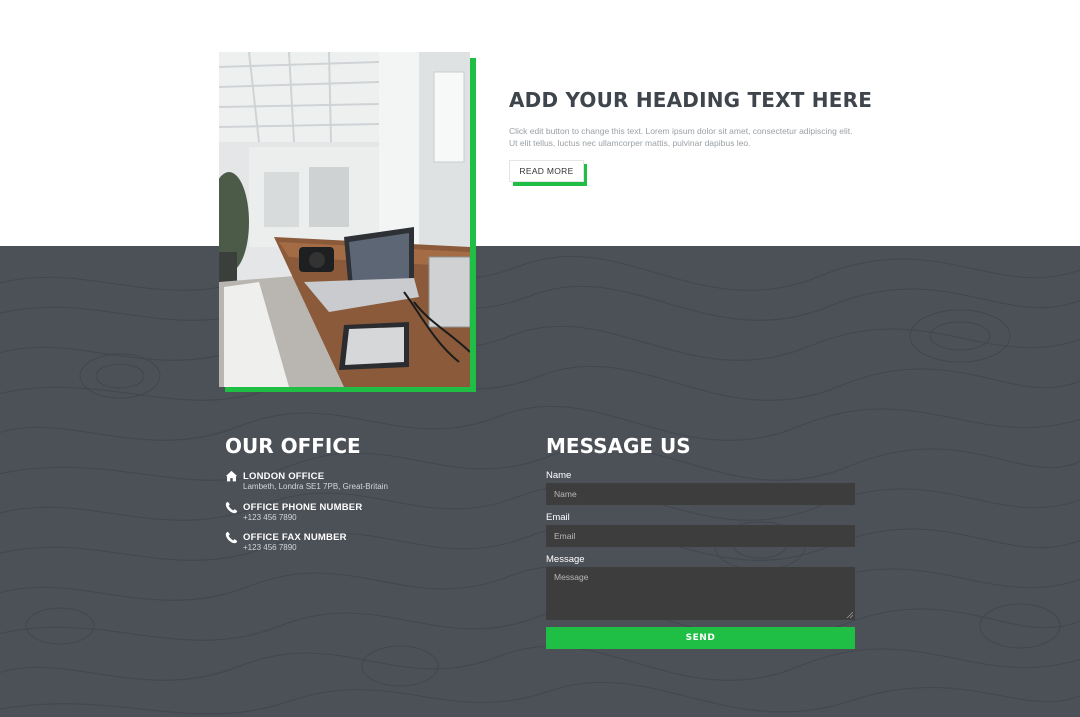 This screenshot has height=717, width=1080. What do you see at coordinates (284, 476) in the screenshot?
I see `office-item-label: LONDON OFFICE` at bounding box center [284, 476].